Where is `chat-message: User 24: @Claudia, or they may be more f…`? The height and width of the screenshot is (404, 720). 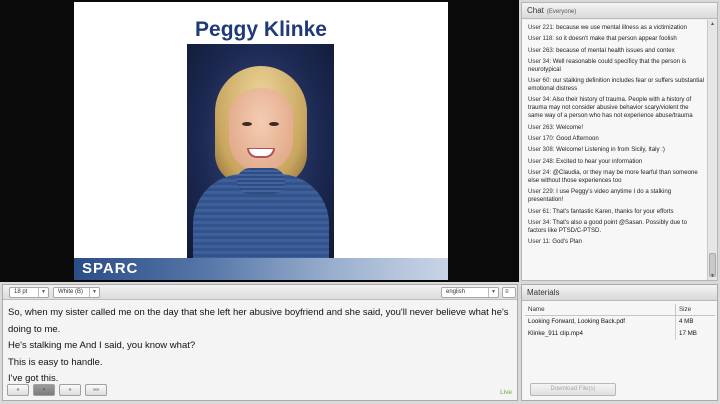
chat-message: User 24: @Claudia, or they may be more f… is located at coordinates (616, 177).